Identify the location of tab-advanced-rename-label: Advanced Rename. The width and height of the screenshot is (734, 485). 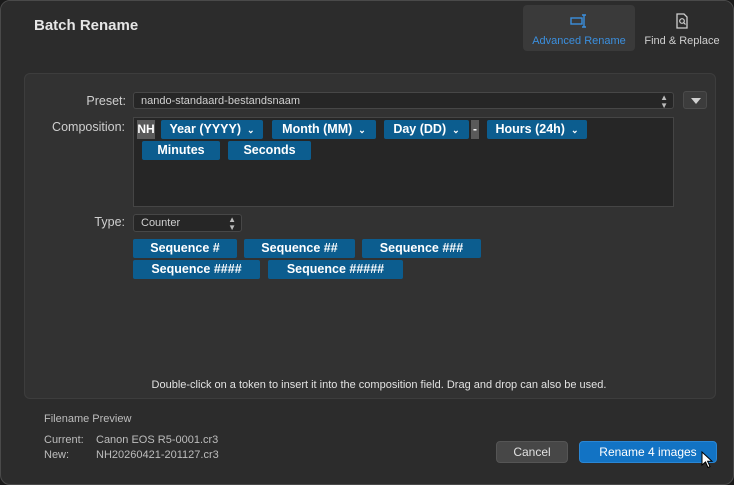
(579, 41).